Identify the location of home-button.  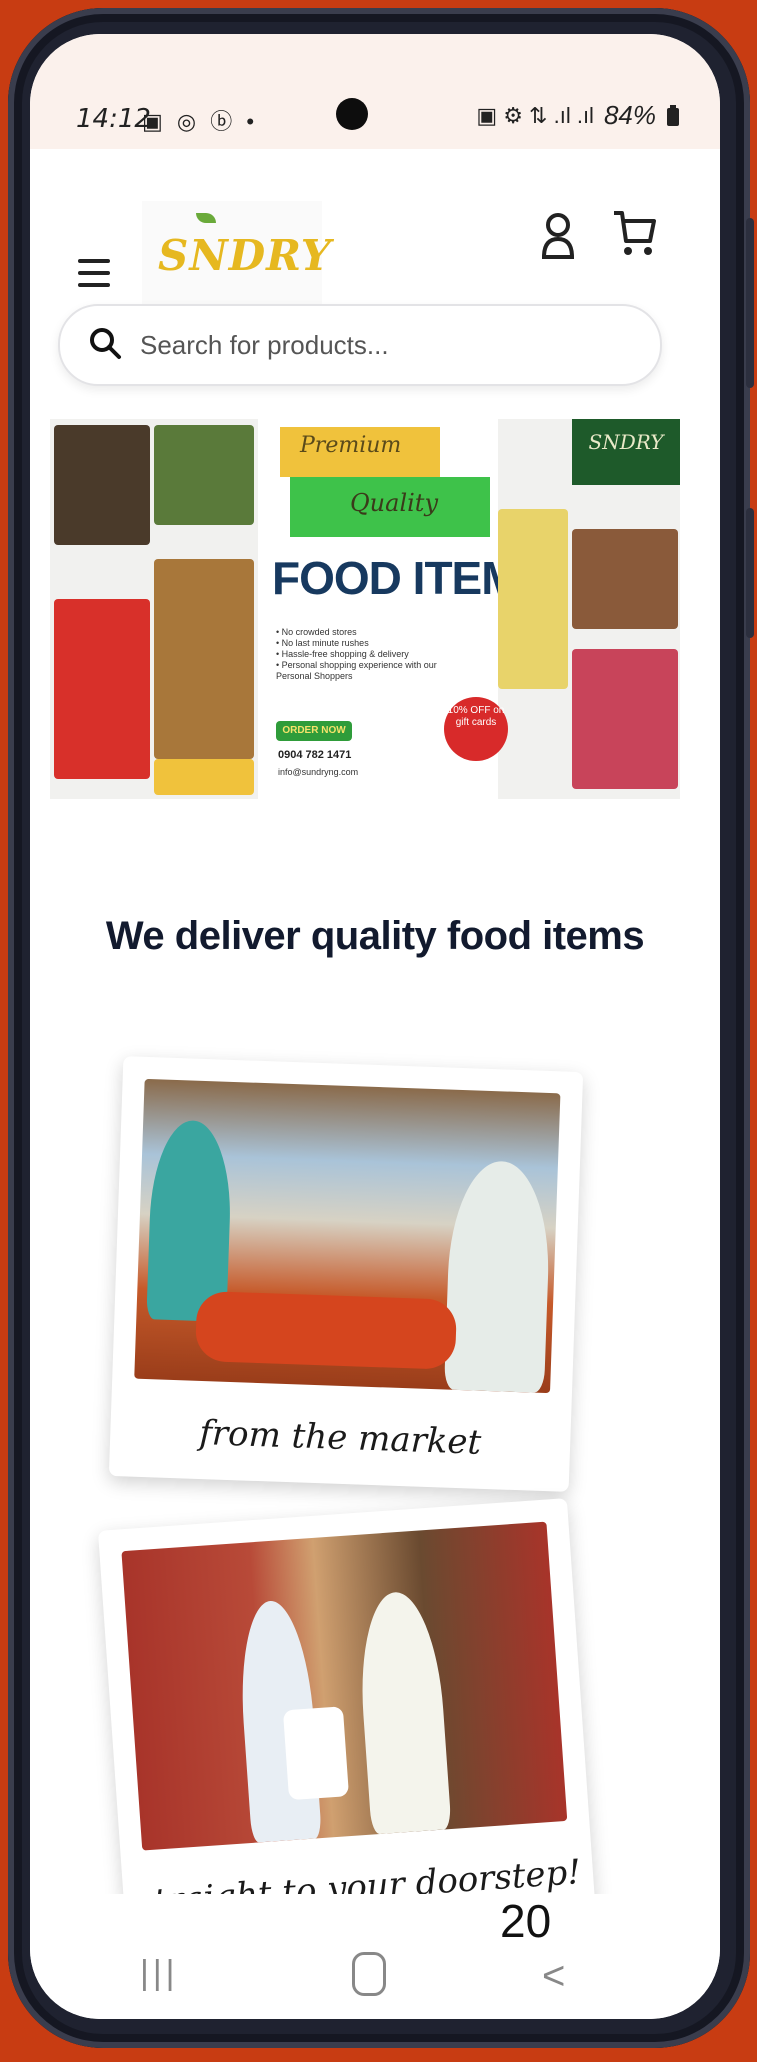
(369, 1974).